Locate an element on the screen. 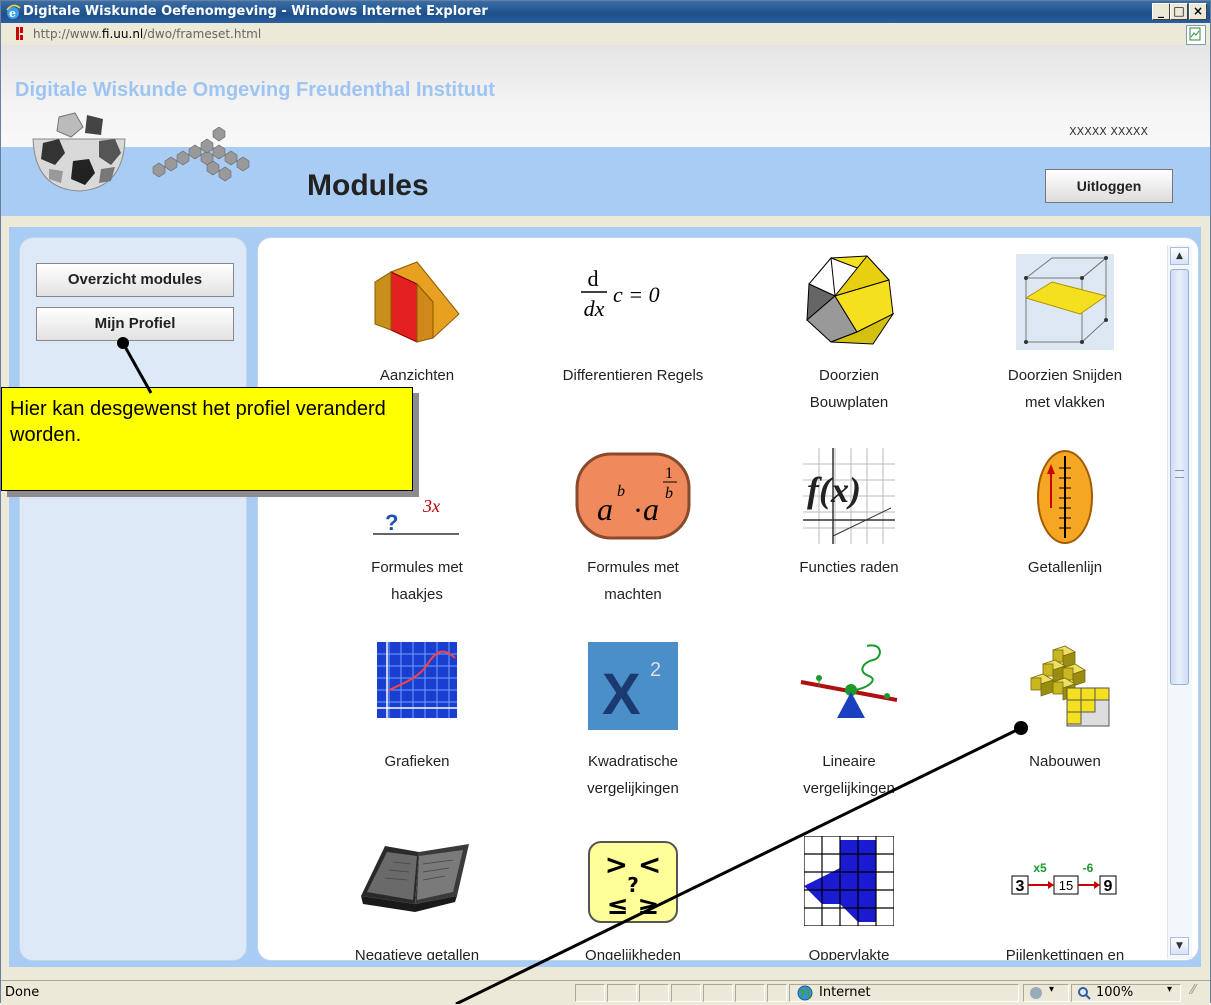 The image size is (1211, 1005). vertical-scrollbar: ▲ ▼ is located at coordinates (1179, 602).